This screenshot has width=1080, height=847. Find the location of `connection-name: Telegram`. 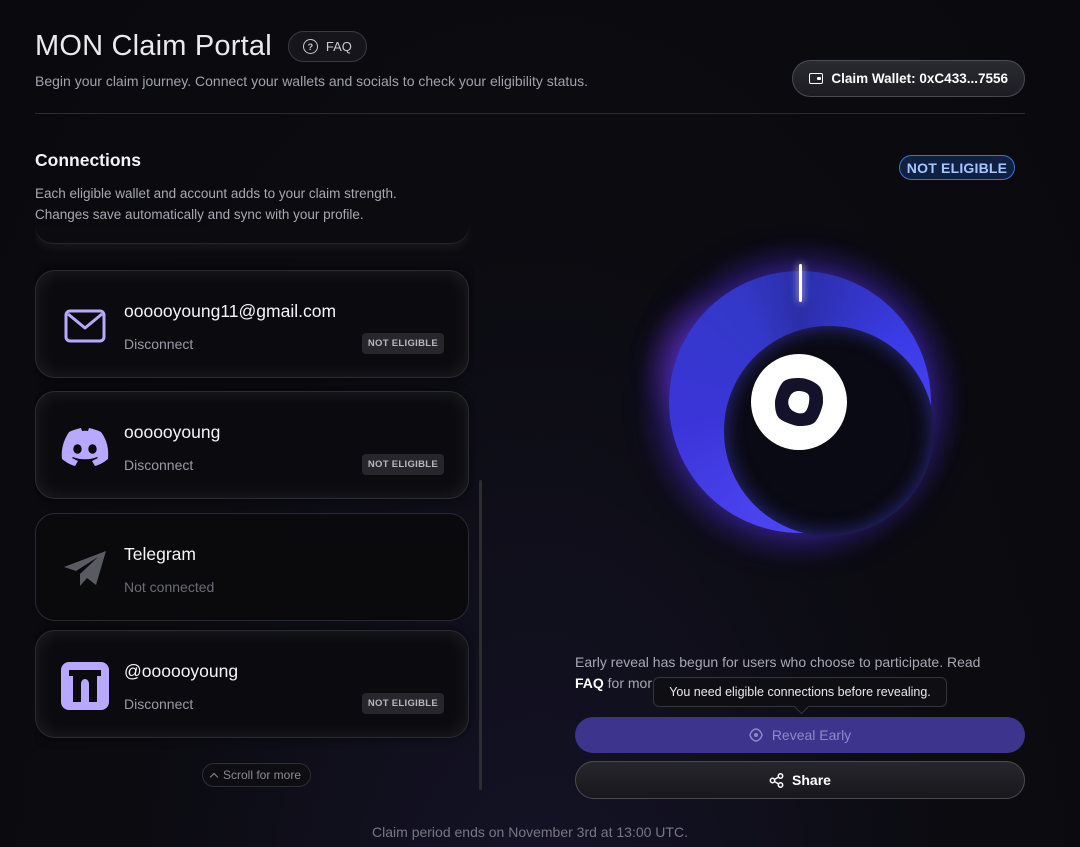

connection-name: Telegram is located at coordinates (160, 554).